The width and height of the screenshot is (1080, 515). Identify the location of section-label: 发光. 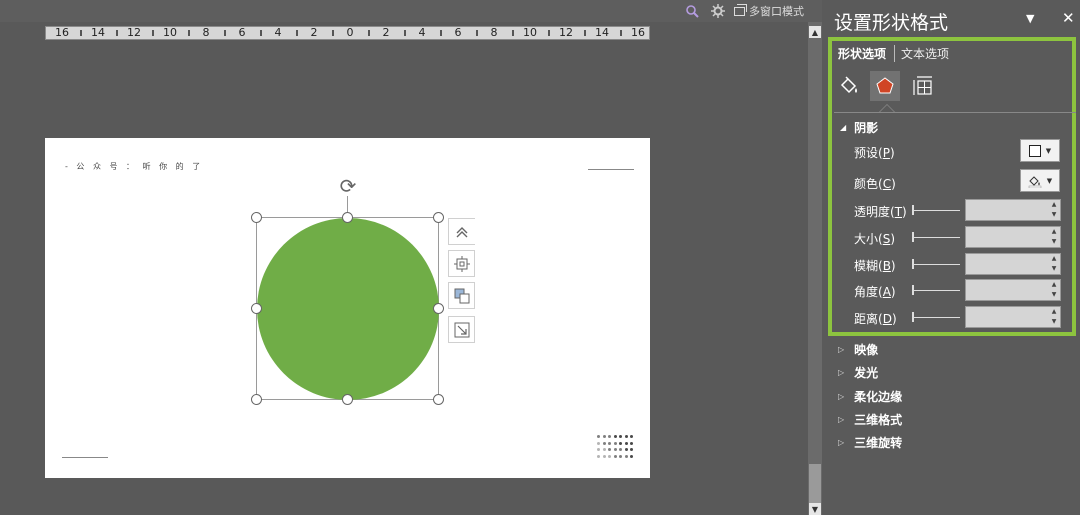
(866, 373).